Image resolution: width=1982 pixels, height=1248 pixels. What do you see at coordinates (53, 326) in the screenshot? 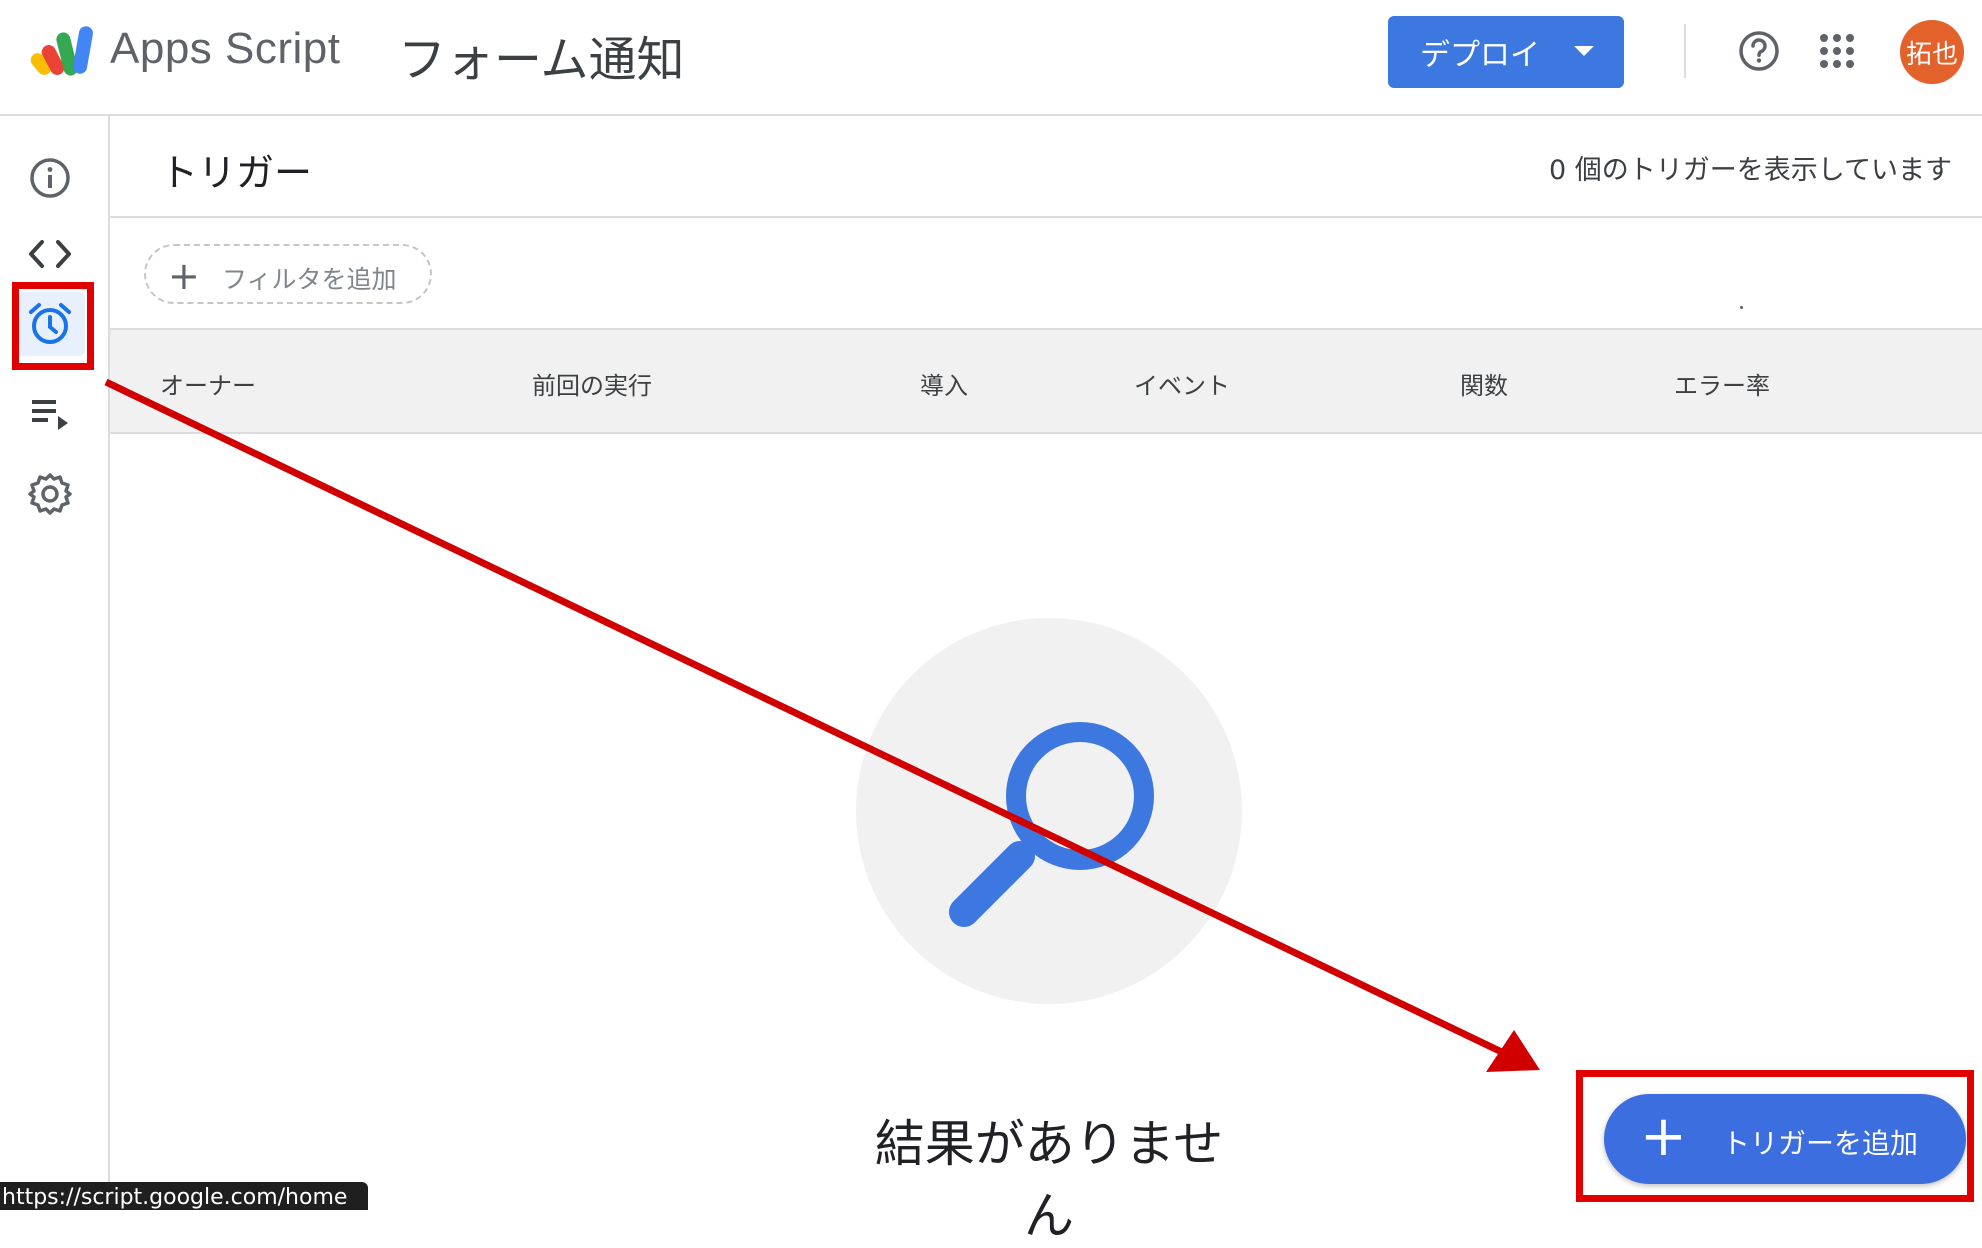
I see `annotation-highlight-triggers` at bounding box center [53, 326].